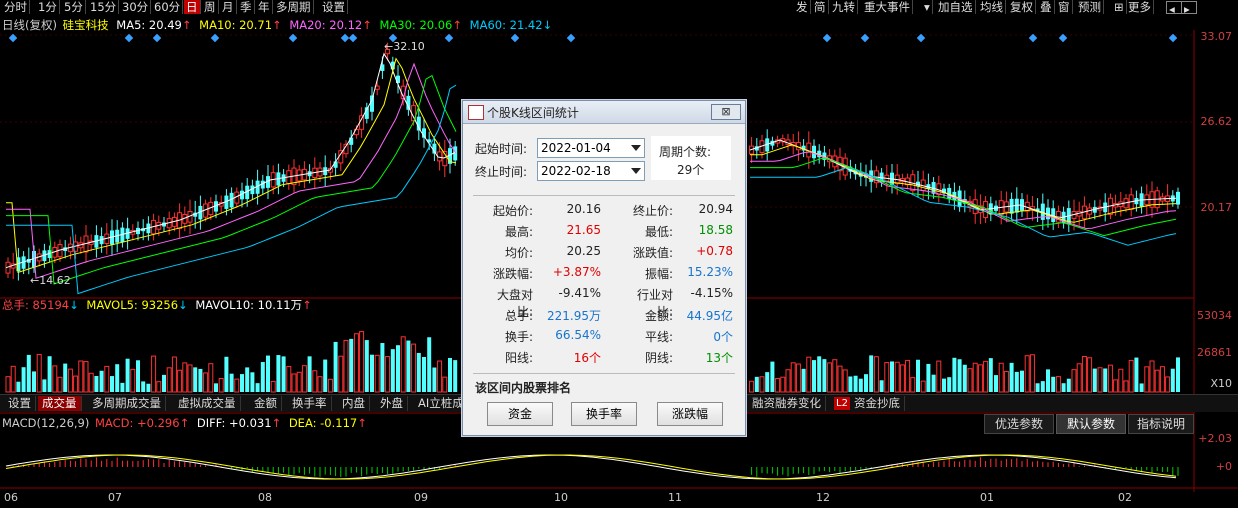 The width and height of the screenshot is (1238, 508). Describe the element at coordinates (266, 403) in the screenshot. I see `tab-amount: 金额` at that location.